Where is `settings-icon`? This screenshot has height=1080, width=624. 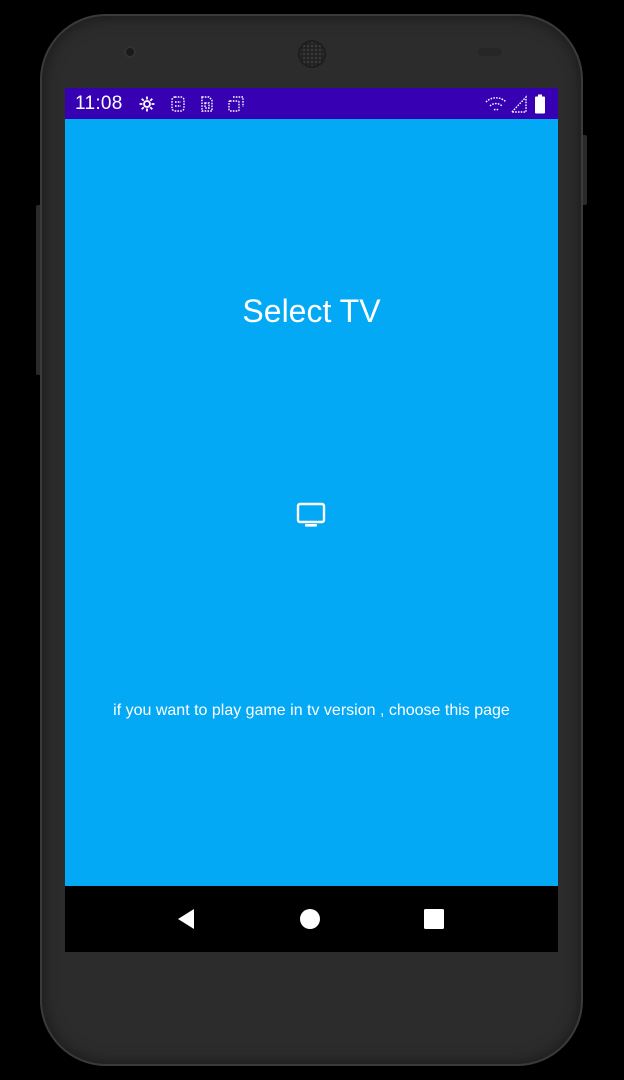
settings-icon is located at coordinates (147, 104).